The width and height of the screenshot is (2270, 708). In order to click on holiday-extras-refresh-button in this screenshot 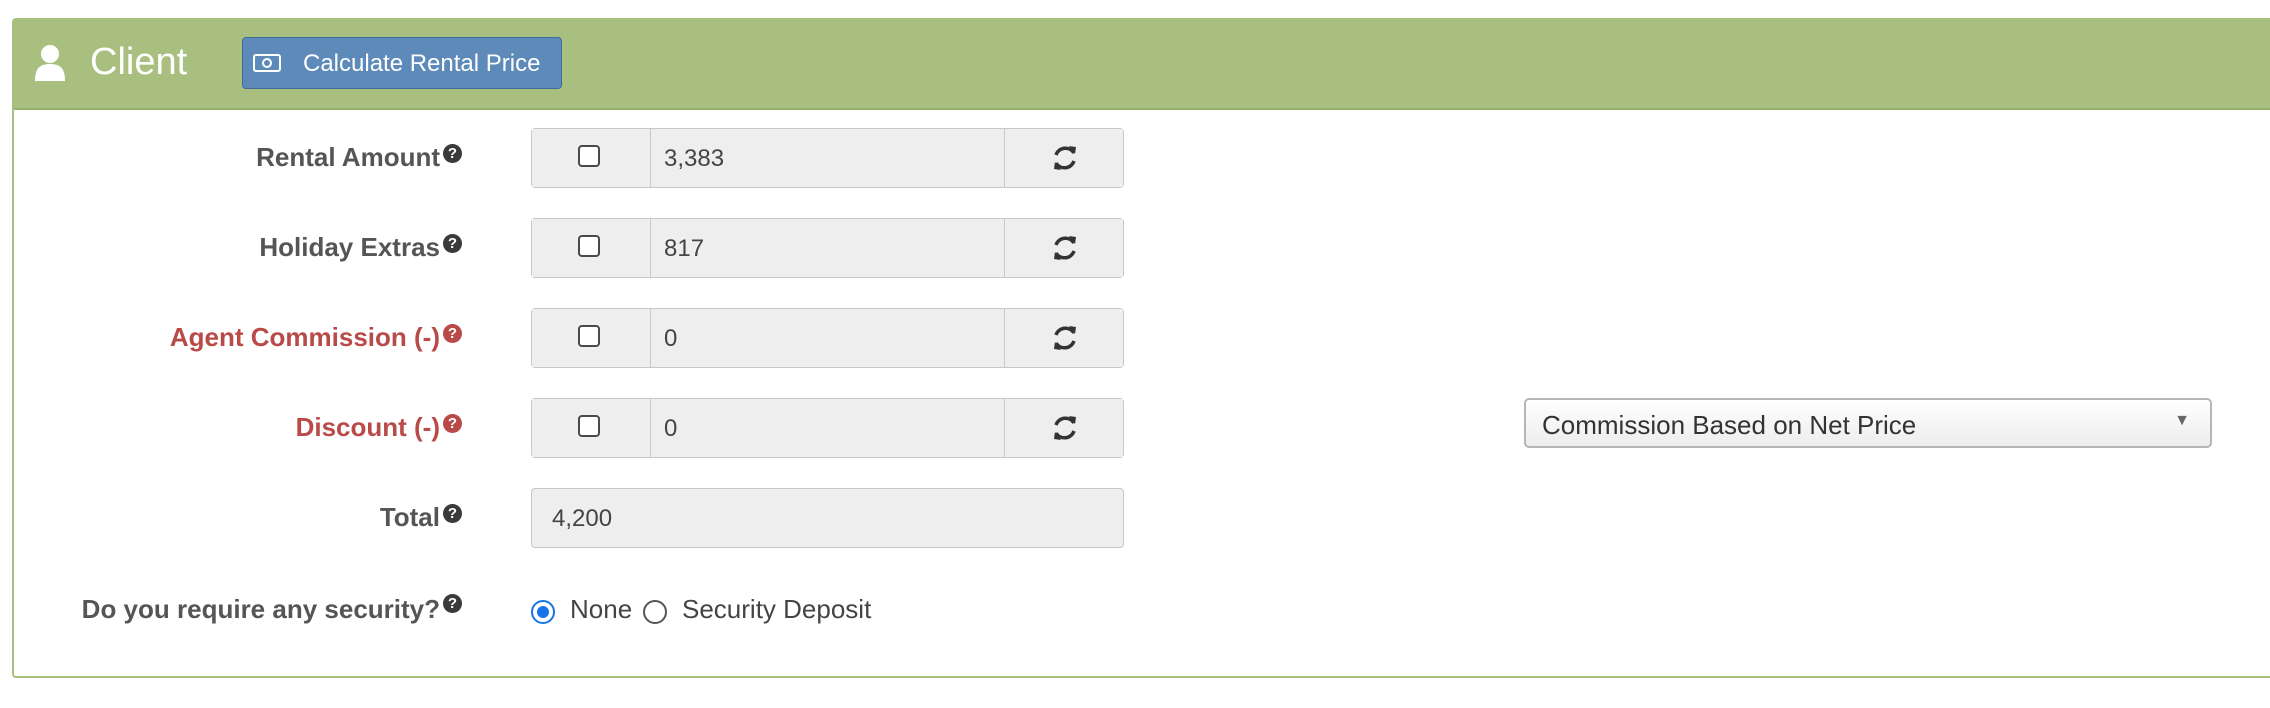, I will do `click(1063, 248)`.